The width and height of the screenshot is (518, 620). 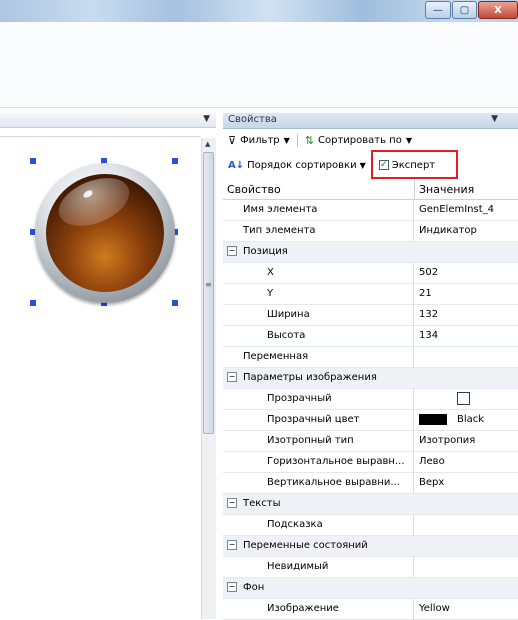 I want to click on properties-panel-header: Свойства ▼, so click(x=370, y=121).